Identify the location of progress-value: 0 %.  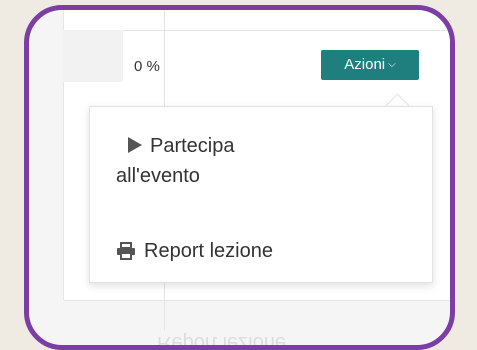
(147, 66).